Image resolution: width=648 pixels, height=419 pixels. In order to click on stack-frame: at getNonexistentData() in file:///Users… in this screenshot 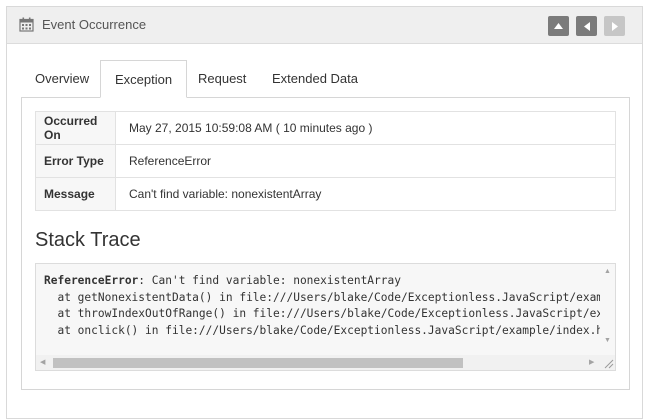, I will do `click(328, 297)`.